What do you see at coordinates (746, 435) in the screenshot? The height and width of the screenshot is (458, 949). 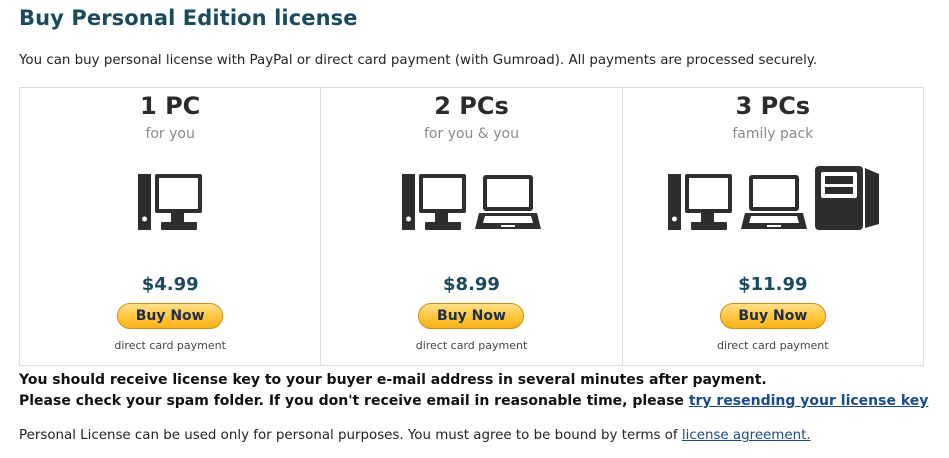 I see `license-agreement-link: license agreement.` at bounding box center [746, 435].